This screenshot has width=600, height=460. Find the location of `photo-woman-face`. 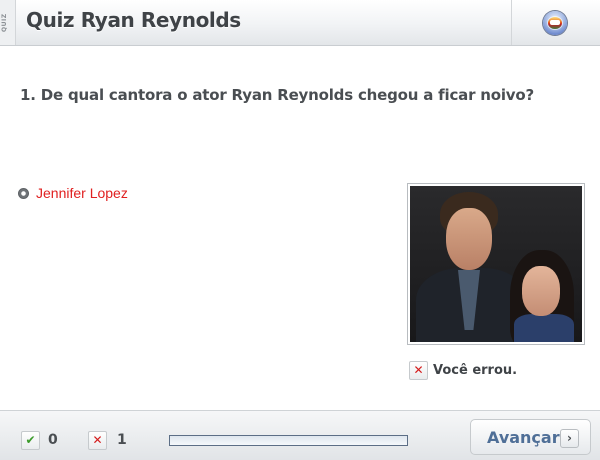

photo-woman-face is located at coordinates (541, 291).